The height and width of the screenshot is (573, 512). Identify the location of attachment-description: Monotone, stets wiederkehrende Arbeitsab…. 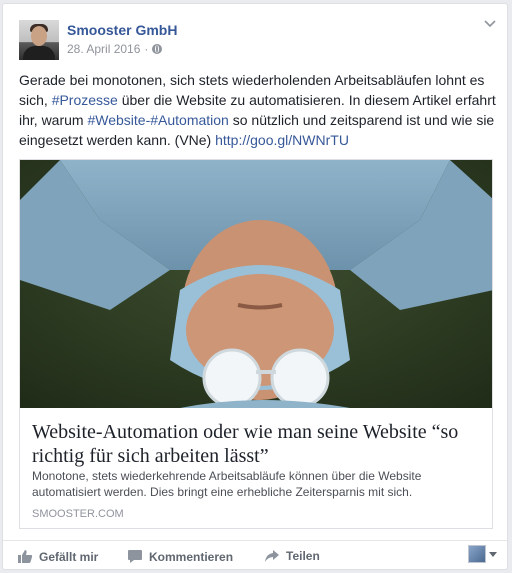
(227, 484).